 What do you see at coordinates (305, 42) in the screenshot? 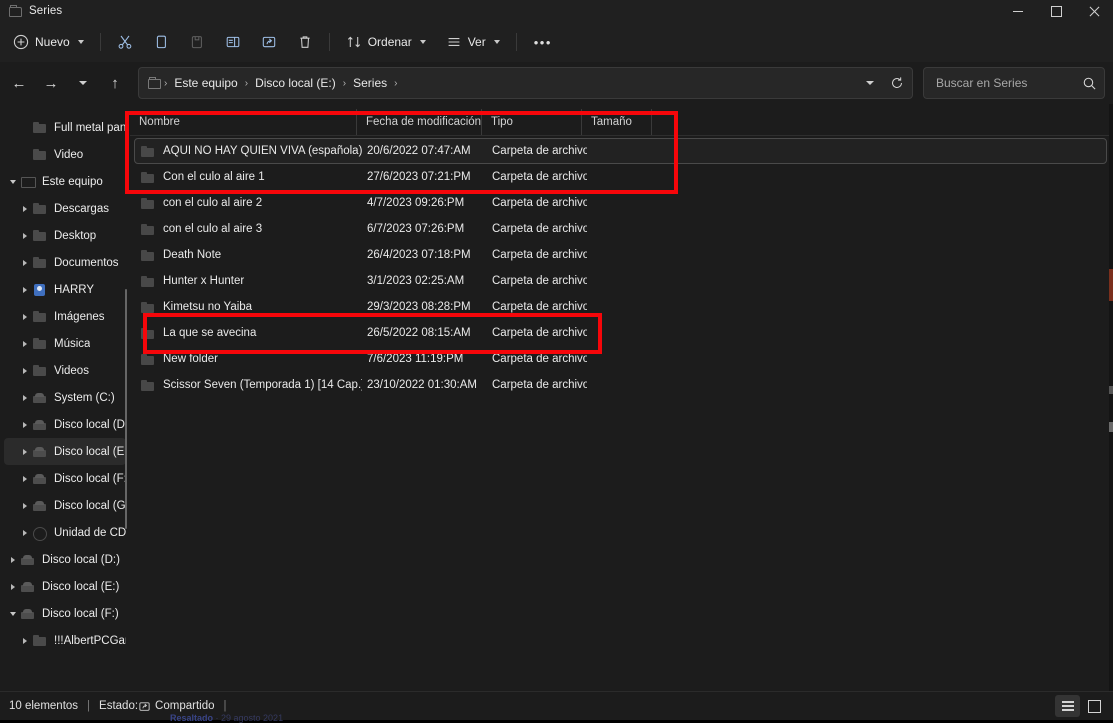
I see `delete-button` at bounding box center [305, 42].